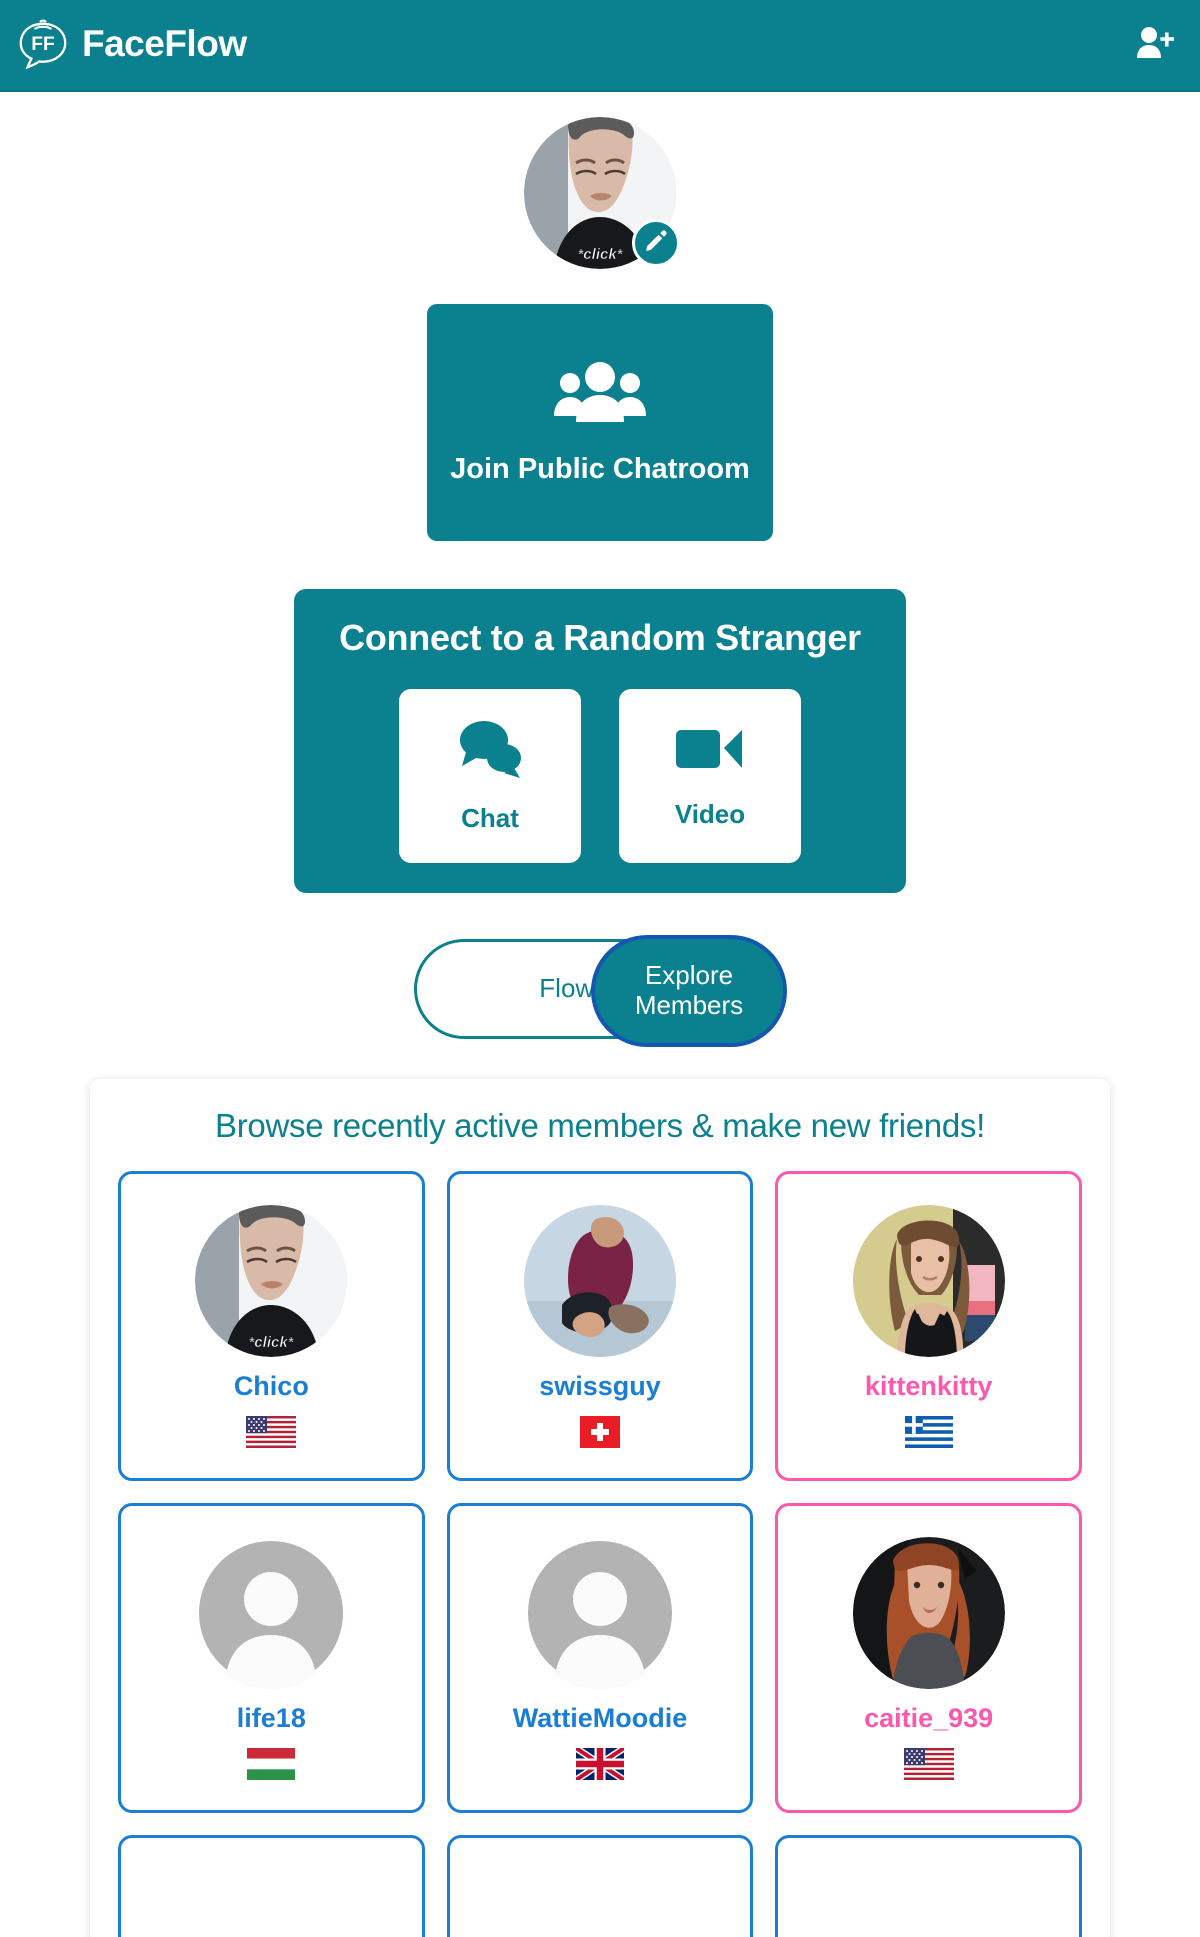 The image size is (1200, 1937). What do you see at coordinates (600, 392) in the screenshot?
I see `group-people-icon` at bounding box center [600, 392].